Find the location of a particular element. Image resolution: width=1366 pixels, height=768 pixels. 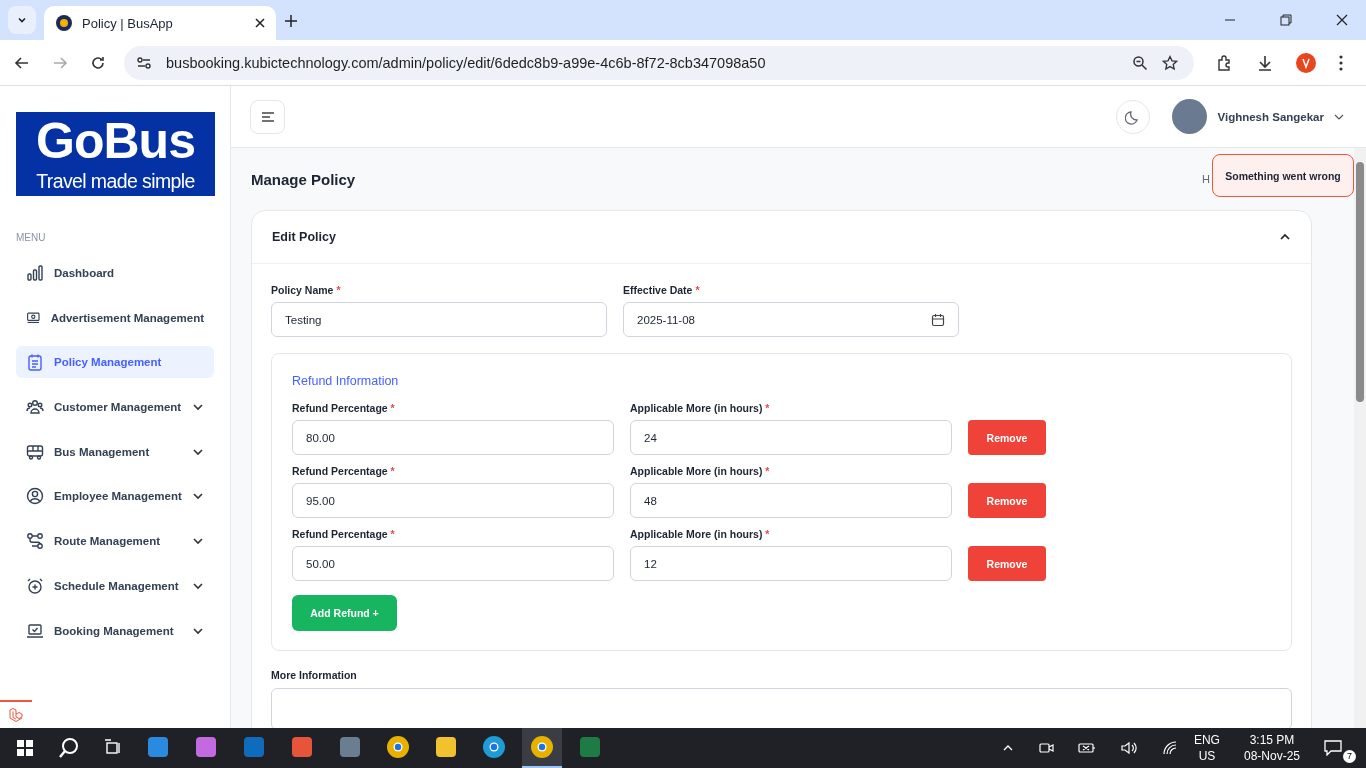

taskbar-app-button is located at coordinates (542, 748).